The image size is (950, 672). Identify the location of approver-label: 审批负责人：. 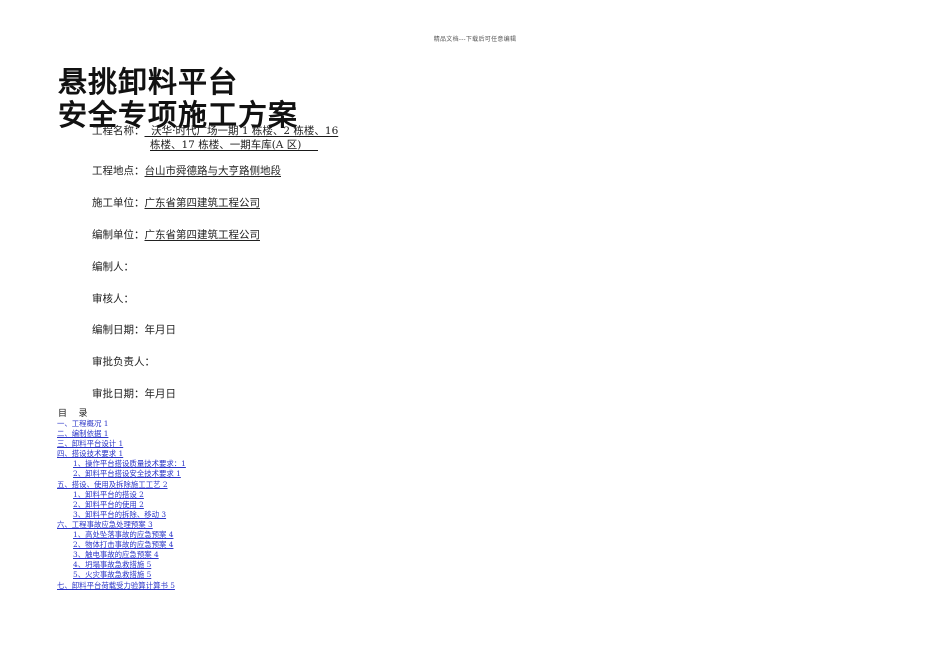
(123, 362).